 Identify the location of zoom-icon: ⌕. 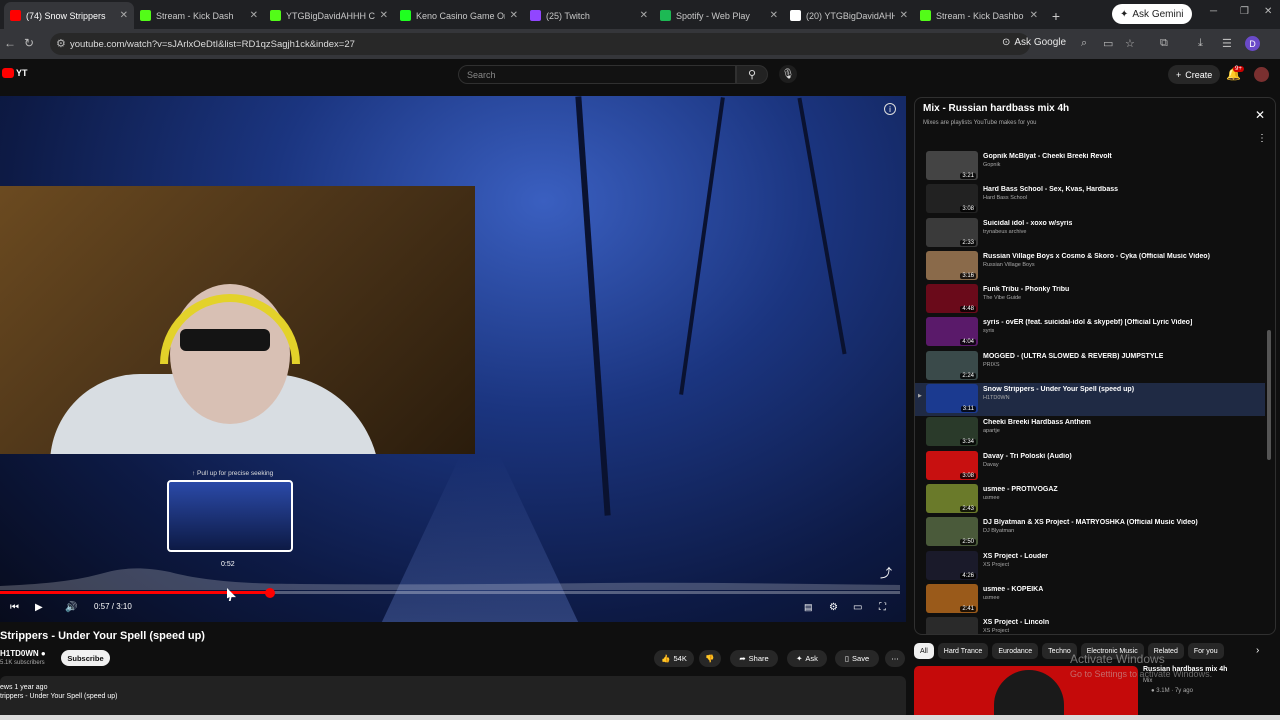
(1084, 43).